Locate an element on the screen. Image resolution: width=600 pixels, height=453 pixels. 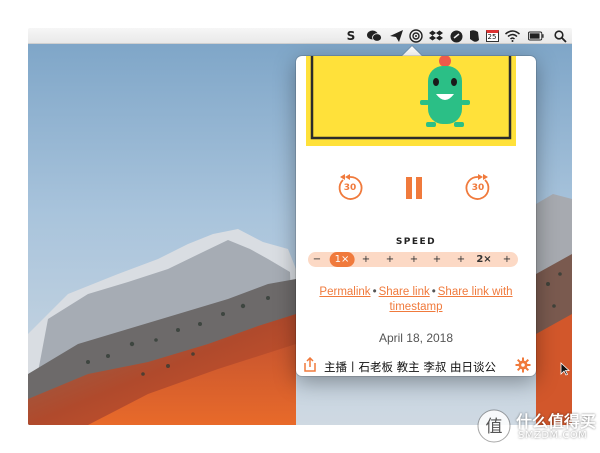
creature-antenna is located at coordinates (445, 61).